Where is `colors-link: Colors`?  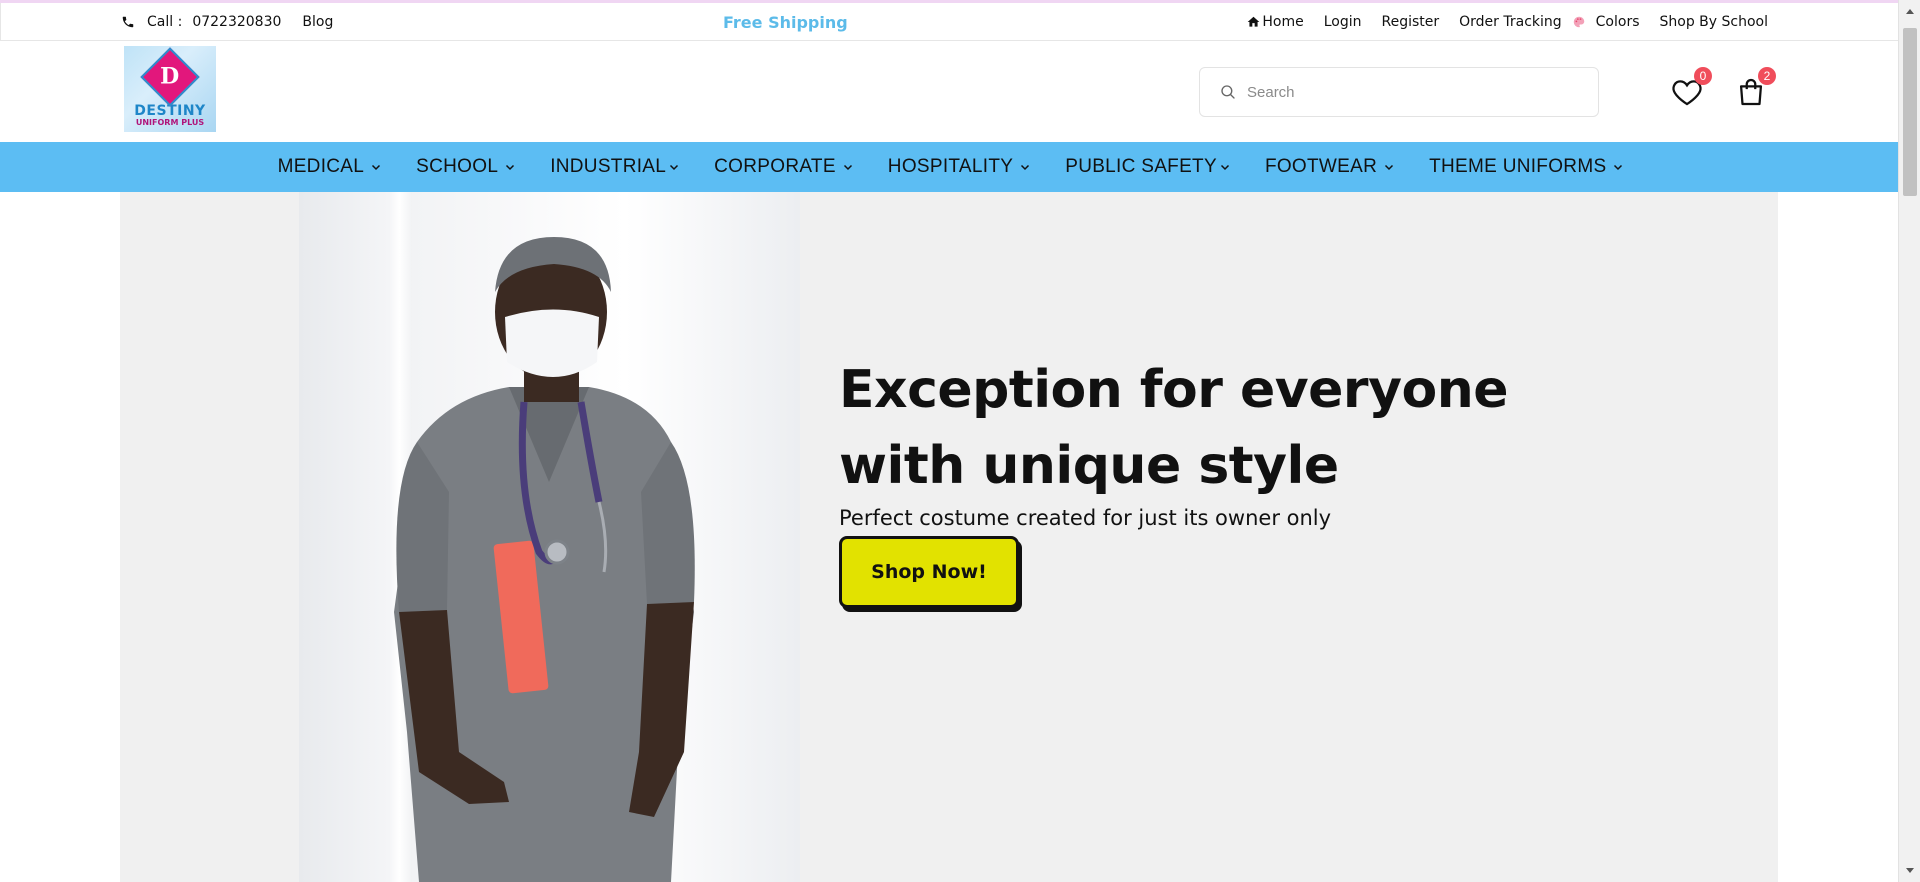
colors-link: Colors is located at coordinates (1606, 22).